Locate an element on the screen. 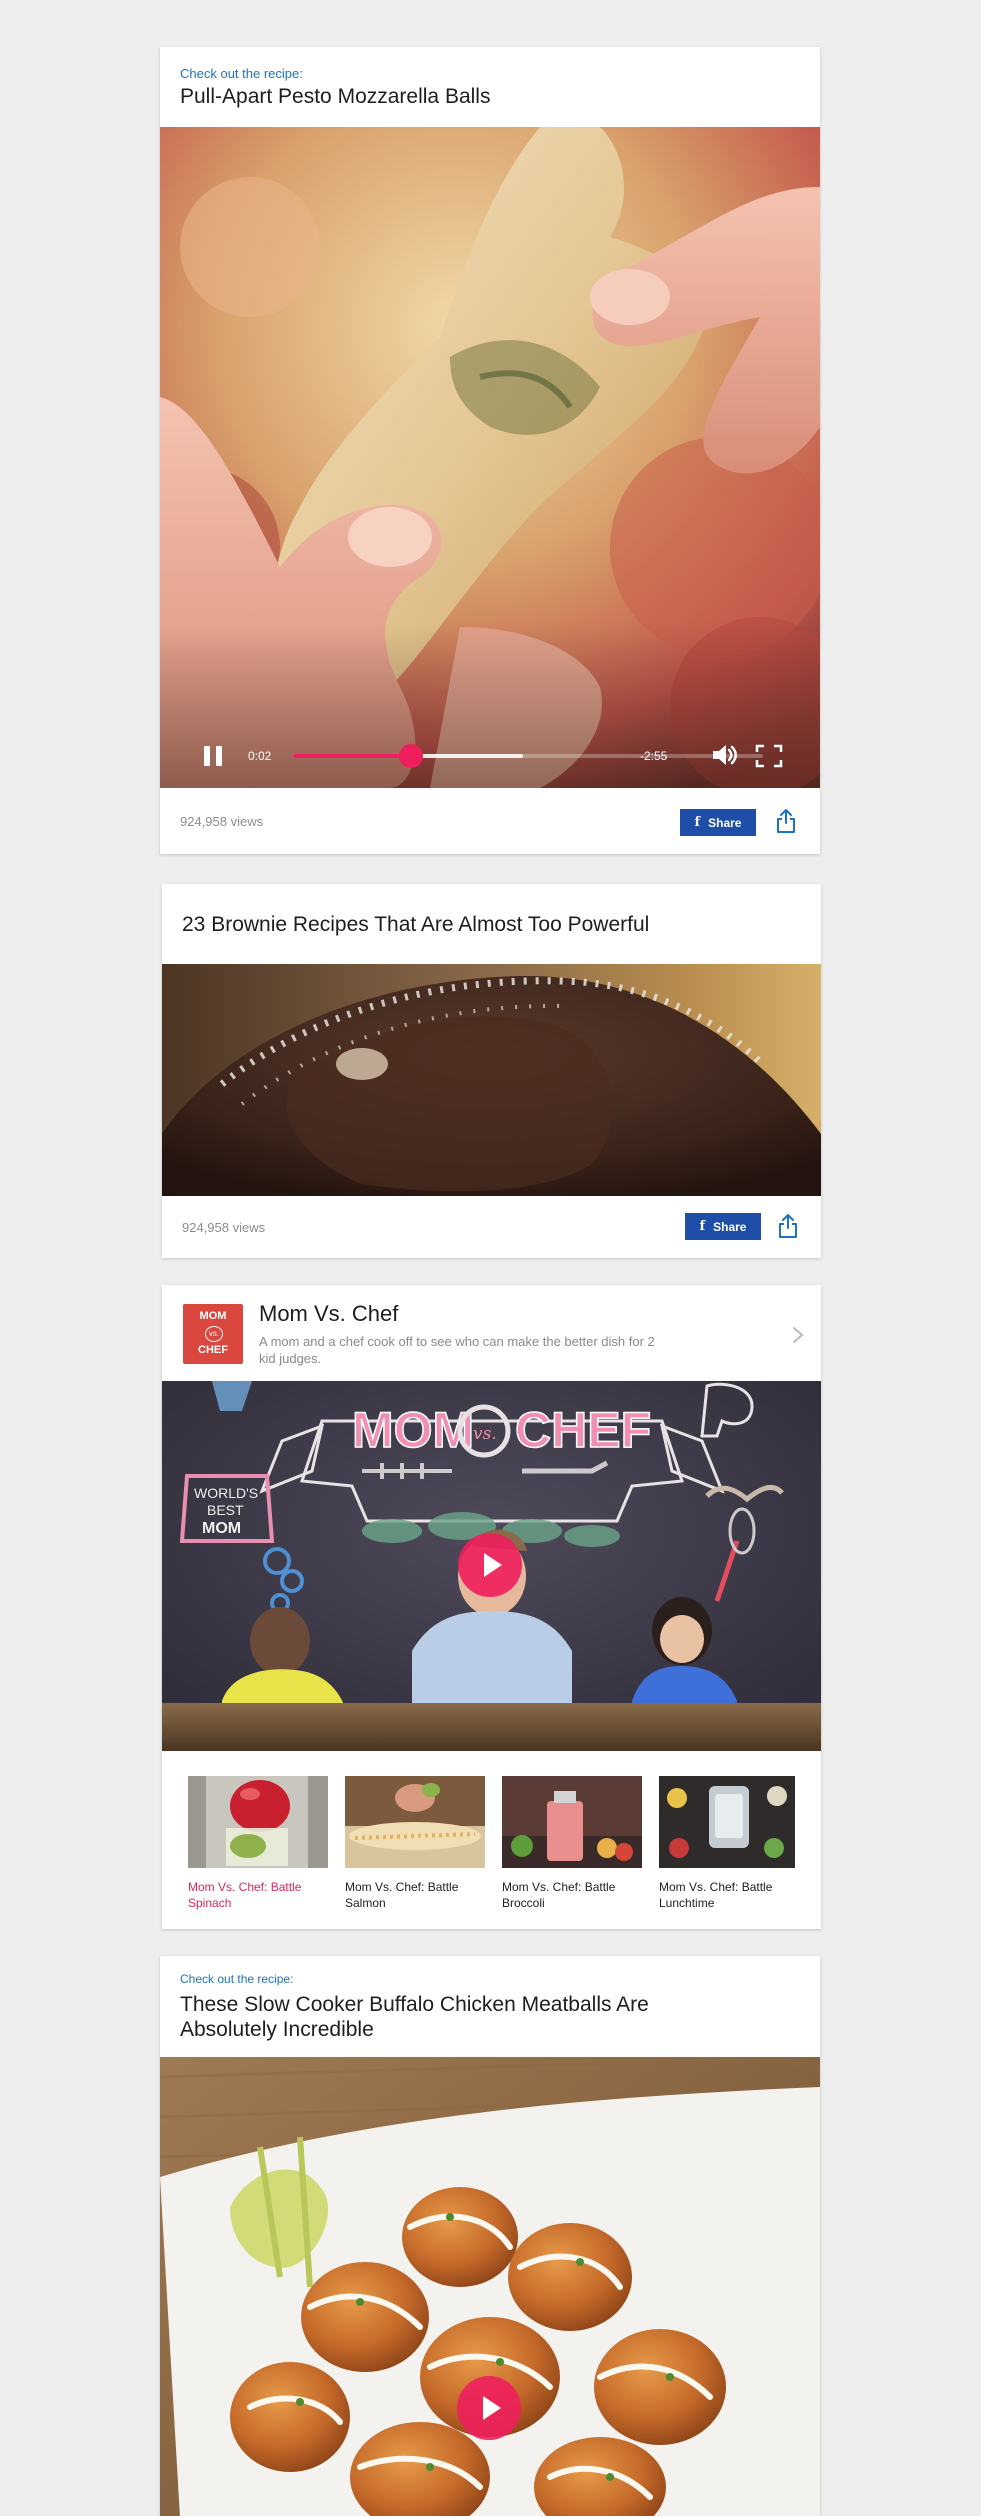 This screenshot has height=2516, width=981. episode-thumbnail: Mom Vs. Chef: Battle Lunchtime is located at coordinates (727, 1843).